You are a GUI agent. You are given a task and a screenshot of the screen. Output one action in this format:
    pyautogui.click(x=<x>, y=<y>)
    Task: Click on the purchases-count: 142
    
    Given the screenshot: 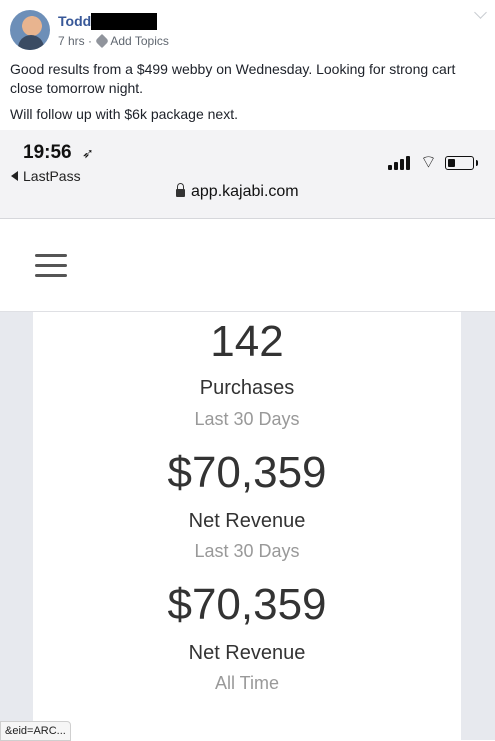 What is the action you would take?
    pyautogui.click(x=247, y=341)
    